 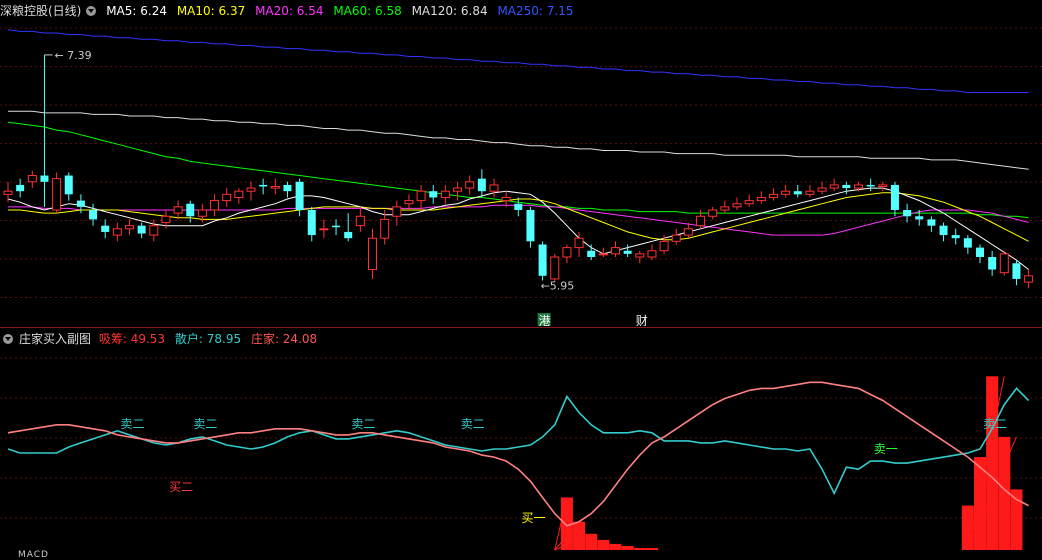 What do you see at coordinates (181, 487) in the screenshot?
I see `signal-label: 买二` at bounding box center [181, 487].